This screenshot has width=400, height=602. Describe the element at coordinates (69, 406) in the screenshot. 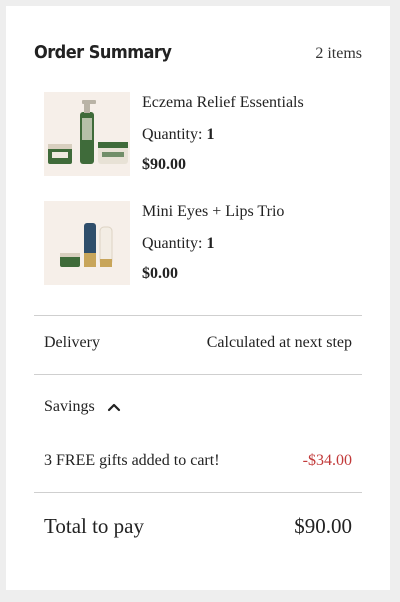

I see `savings-label: Savings` at that location.